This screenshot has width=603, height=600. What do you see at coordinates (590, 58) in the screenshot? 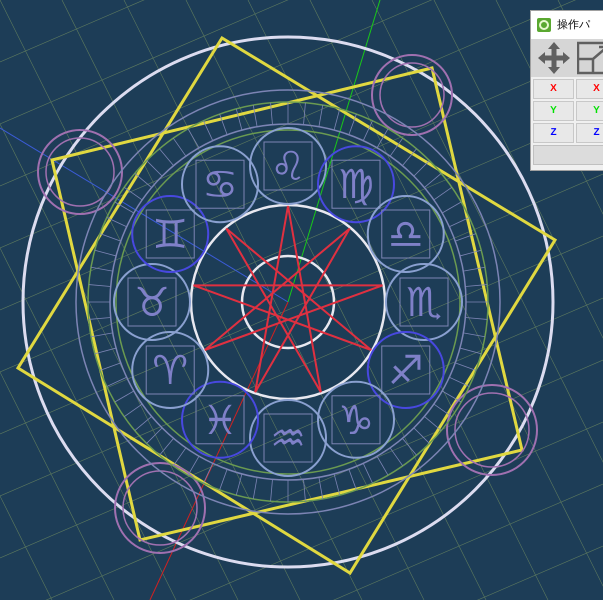
I see `box-arrow-icon` at bounding box center [590, 58].